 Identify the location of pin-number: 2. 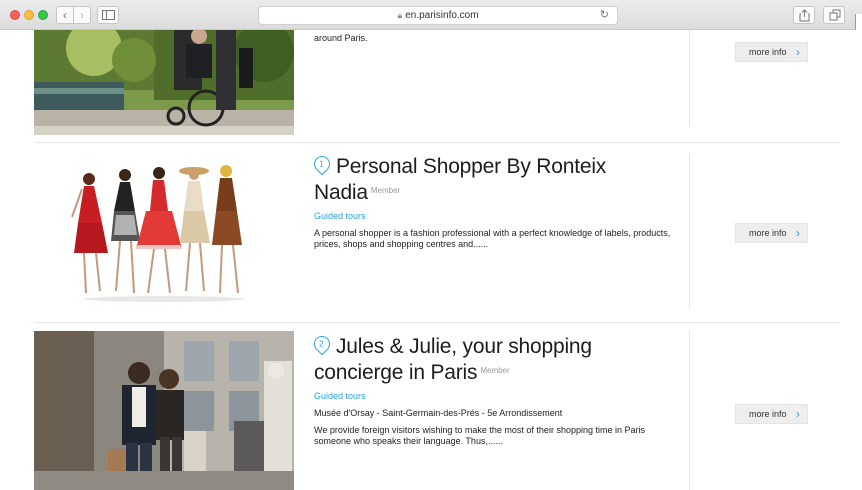
(321, 344).